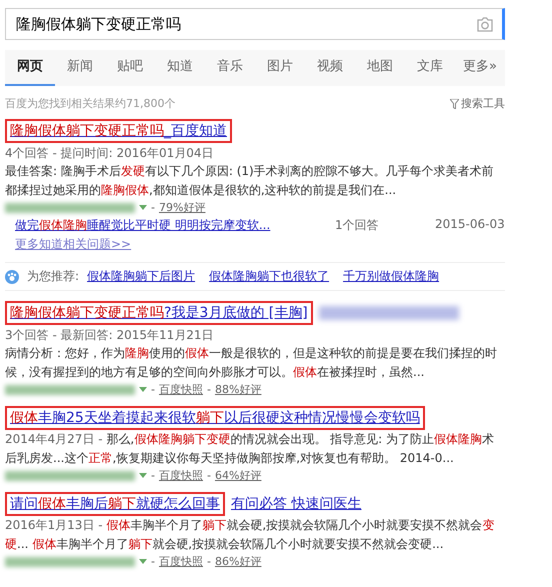  Describe the element at coordinates (330, 68) in the screenshot. I see `nav-tab: 视频` at that location.